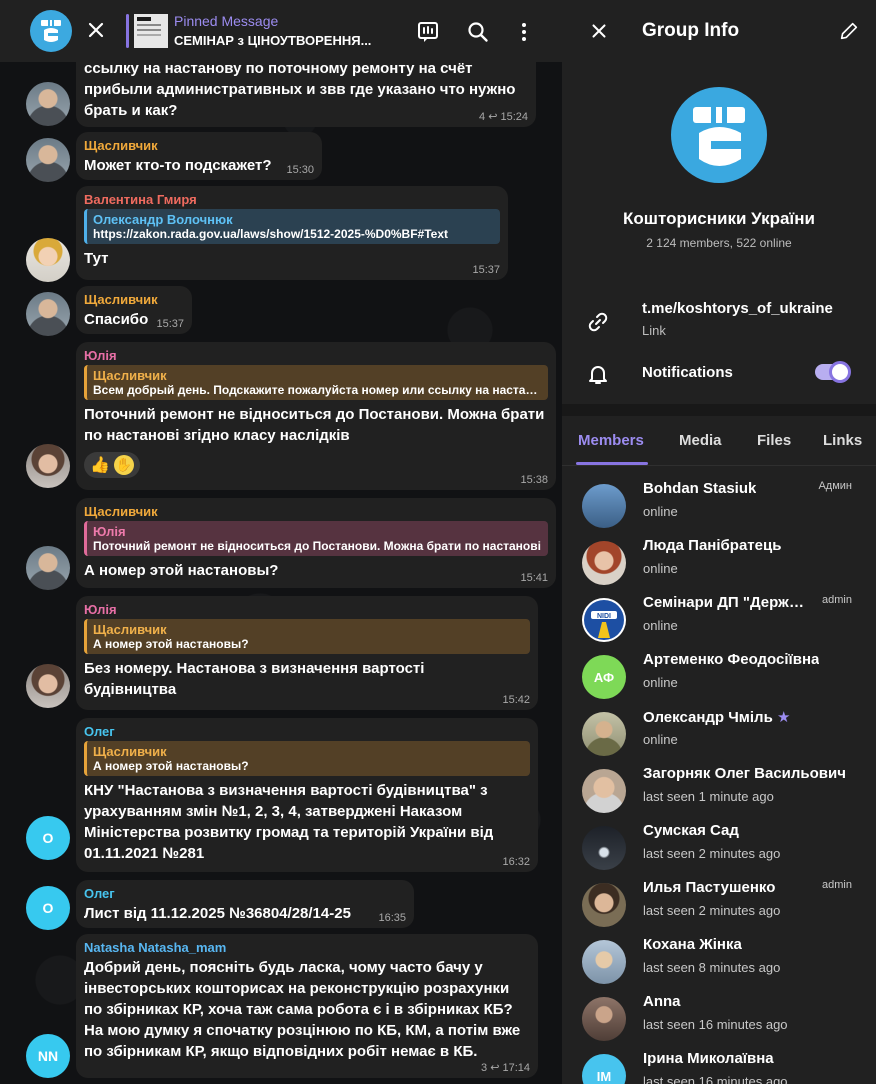 This screenshot has height=1084, width=876. What do you see at coordinates (484, 1068) in the screenshot?
I see `reply-count: 3` at bounding box center [484, 1068].